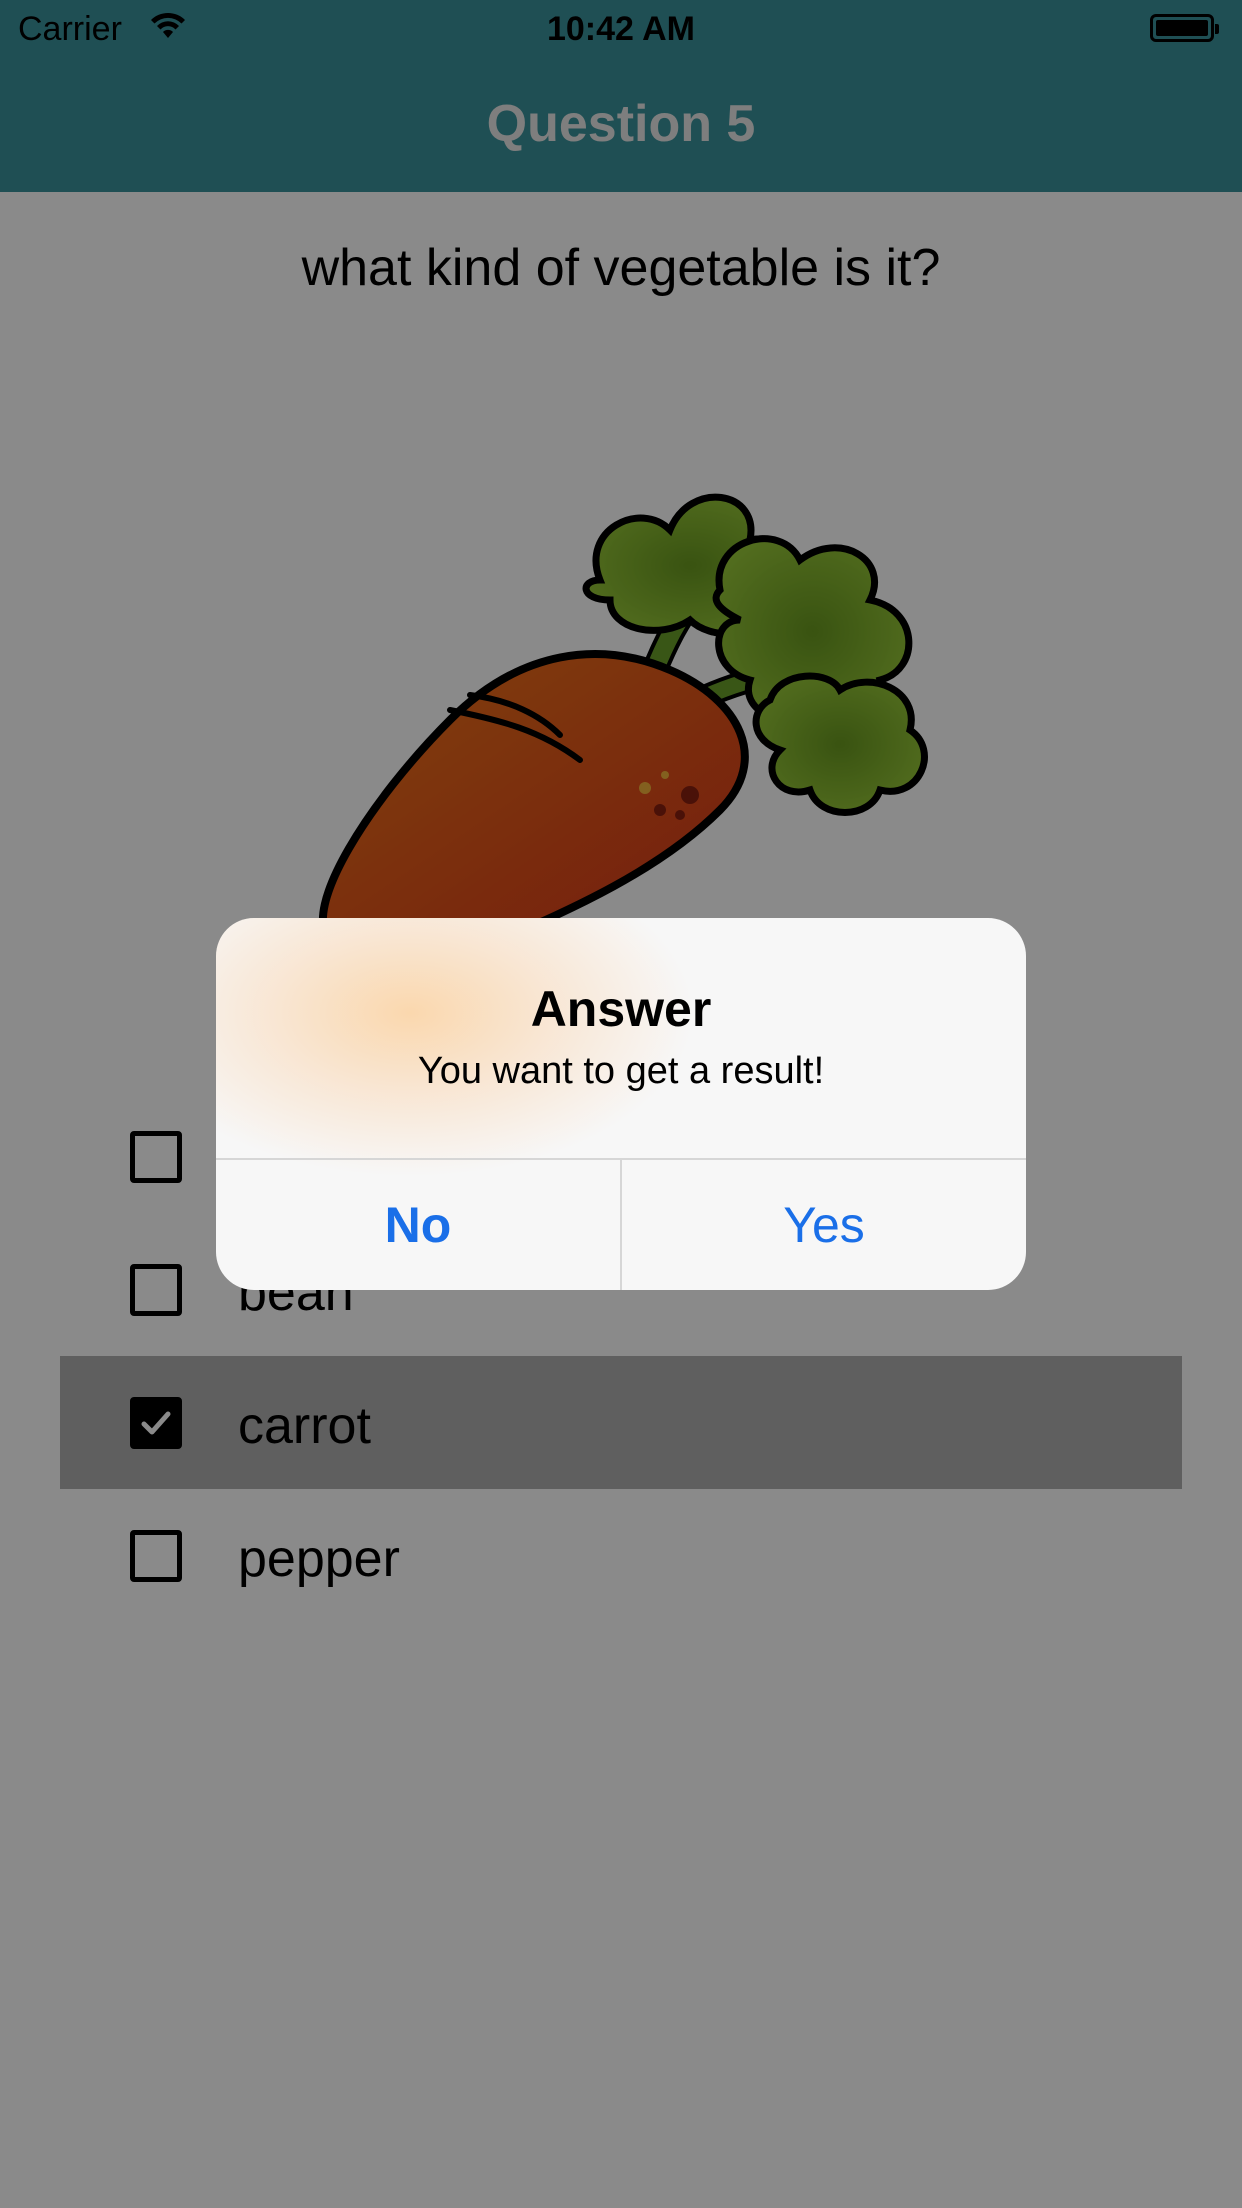  I want to click on alert-dialog: Answer You want to get a result! No Yes, so click(621, 1104).